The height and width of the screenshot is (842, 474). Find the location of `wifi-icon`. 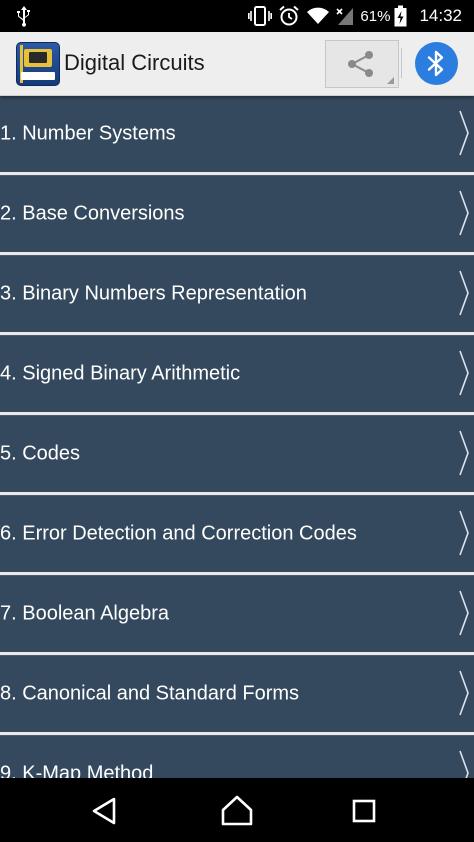

wifi-icon is located at coordinates (318, 16).